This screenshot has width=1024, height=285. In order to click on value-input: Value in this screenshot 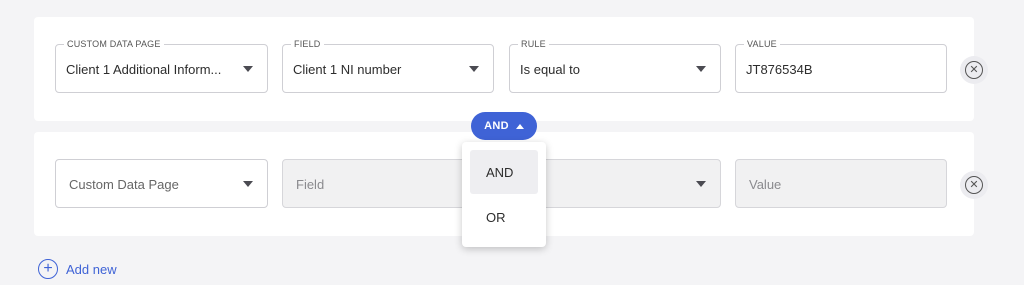, I will do `click(841, 183)`.